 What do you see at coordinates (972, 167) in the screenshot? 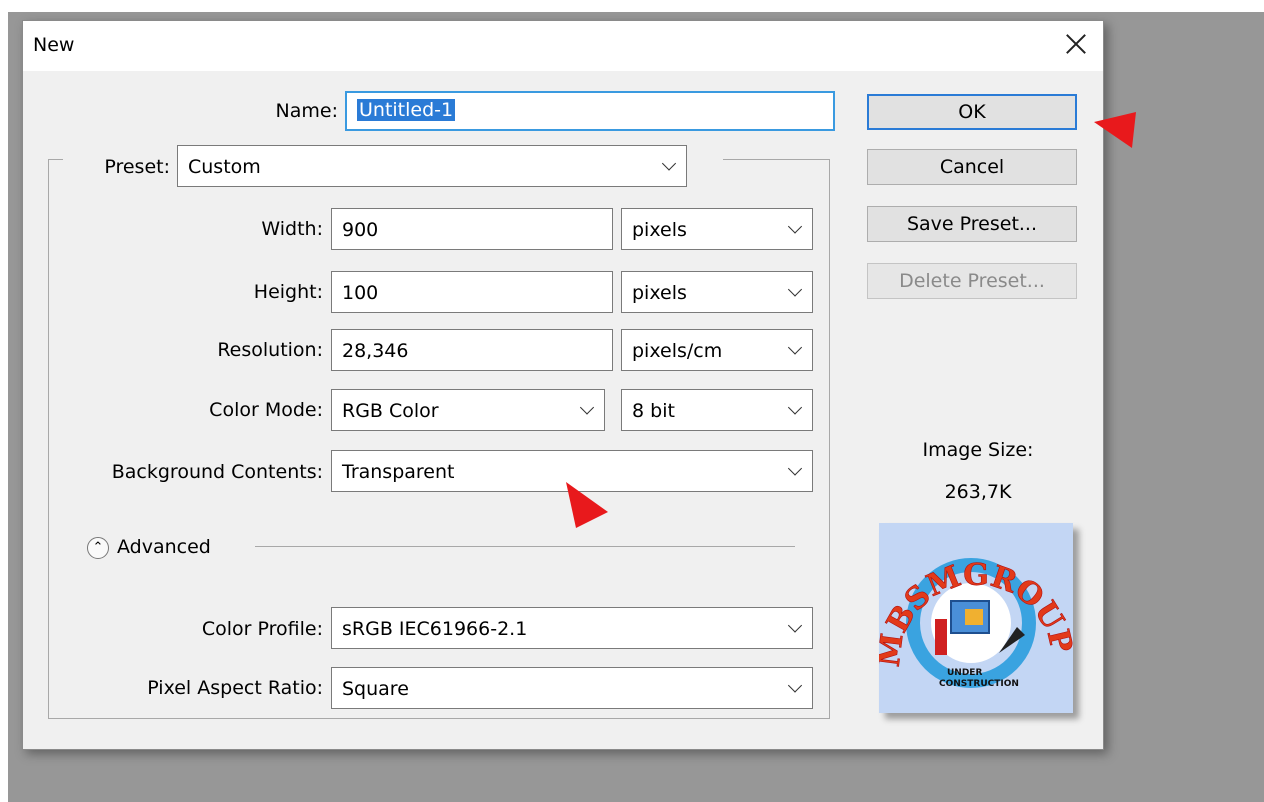
I see `cancel-button: Cancel` at bounding box center [972, 167].